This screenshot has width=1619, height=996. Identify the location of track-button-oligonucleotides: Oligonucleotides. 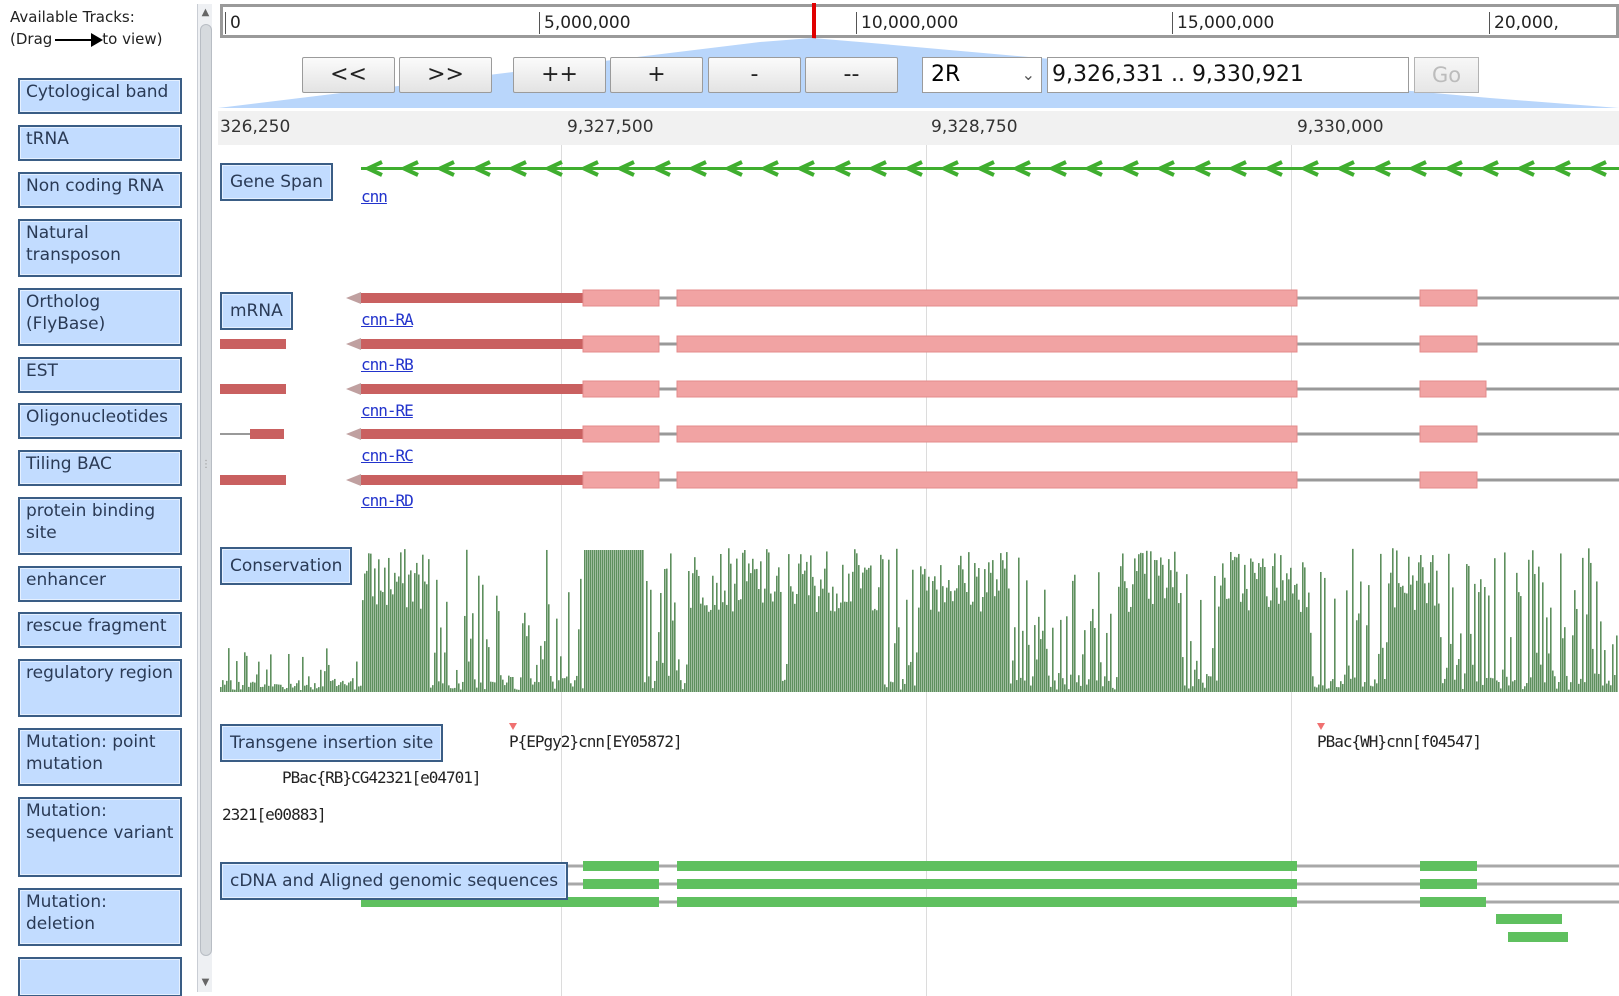
(100, 421).